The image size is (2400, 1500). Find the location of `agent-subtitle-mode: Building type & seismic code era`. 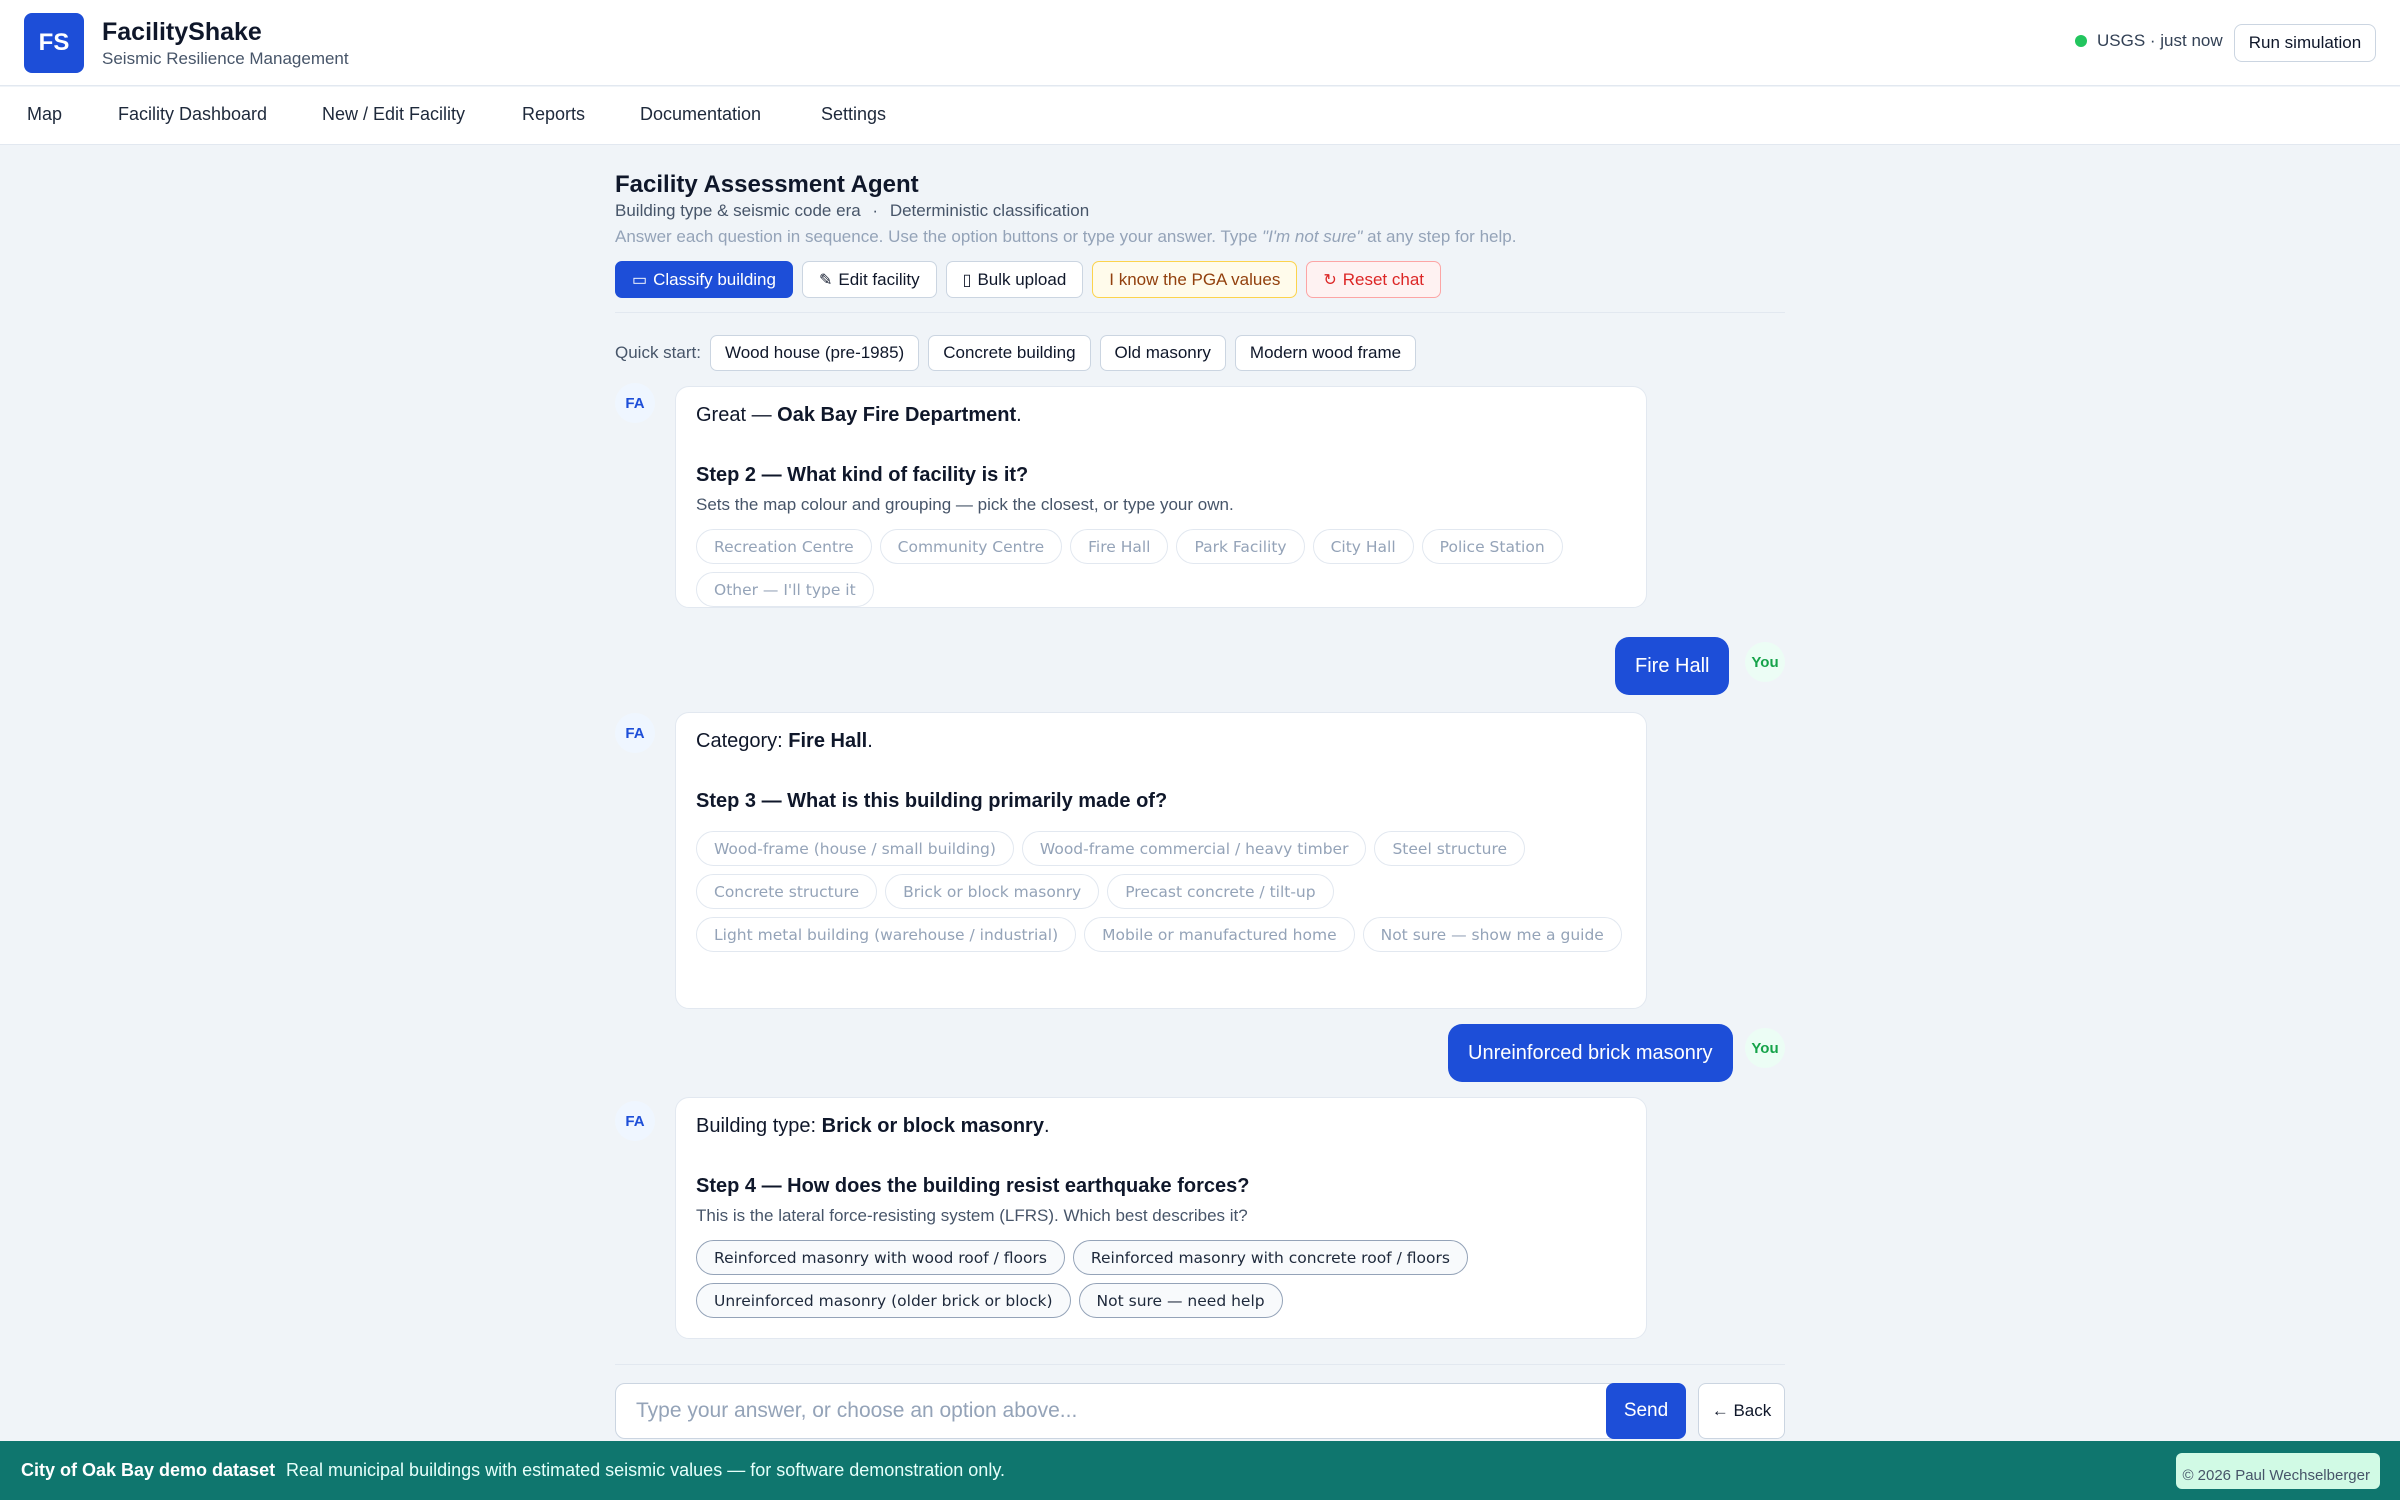

agent-subtitle-mode: Building type & seismic code era is located at coordinates (738, 210).